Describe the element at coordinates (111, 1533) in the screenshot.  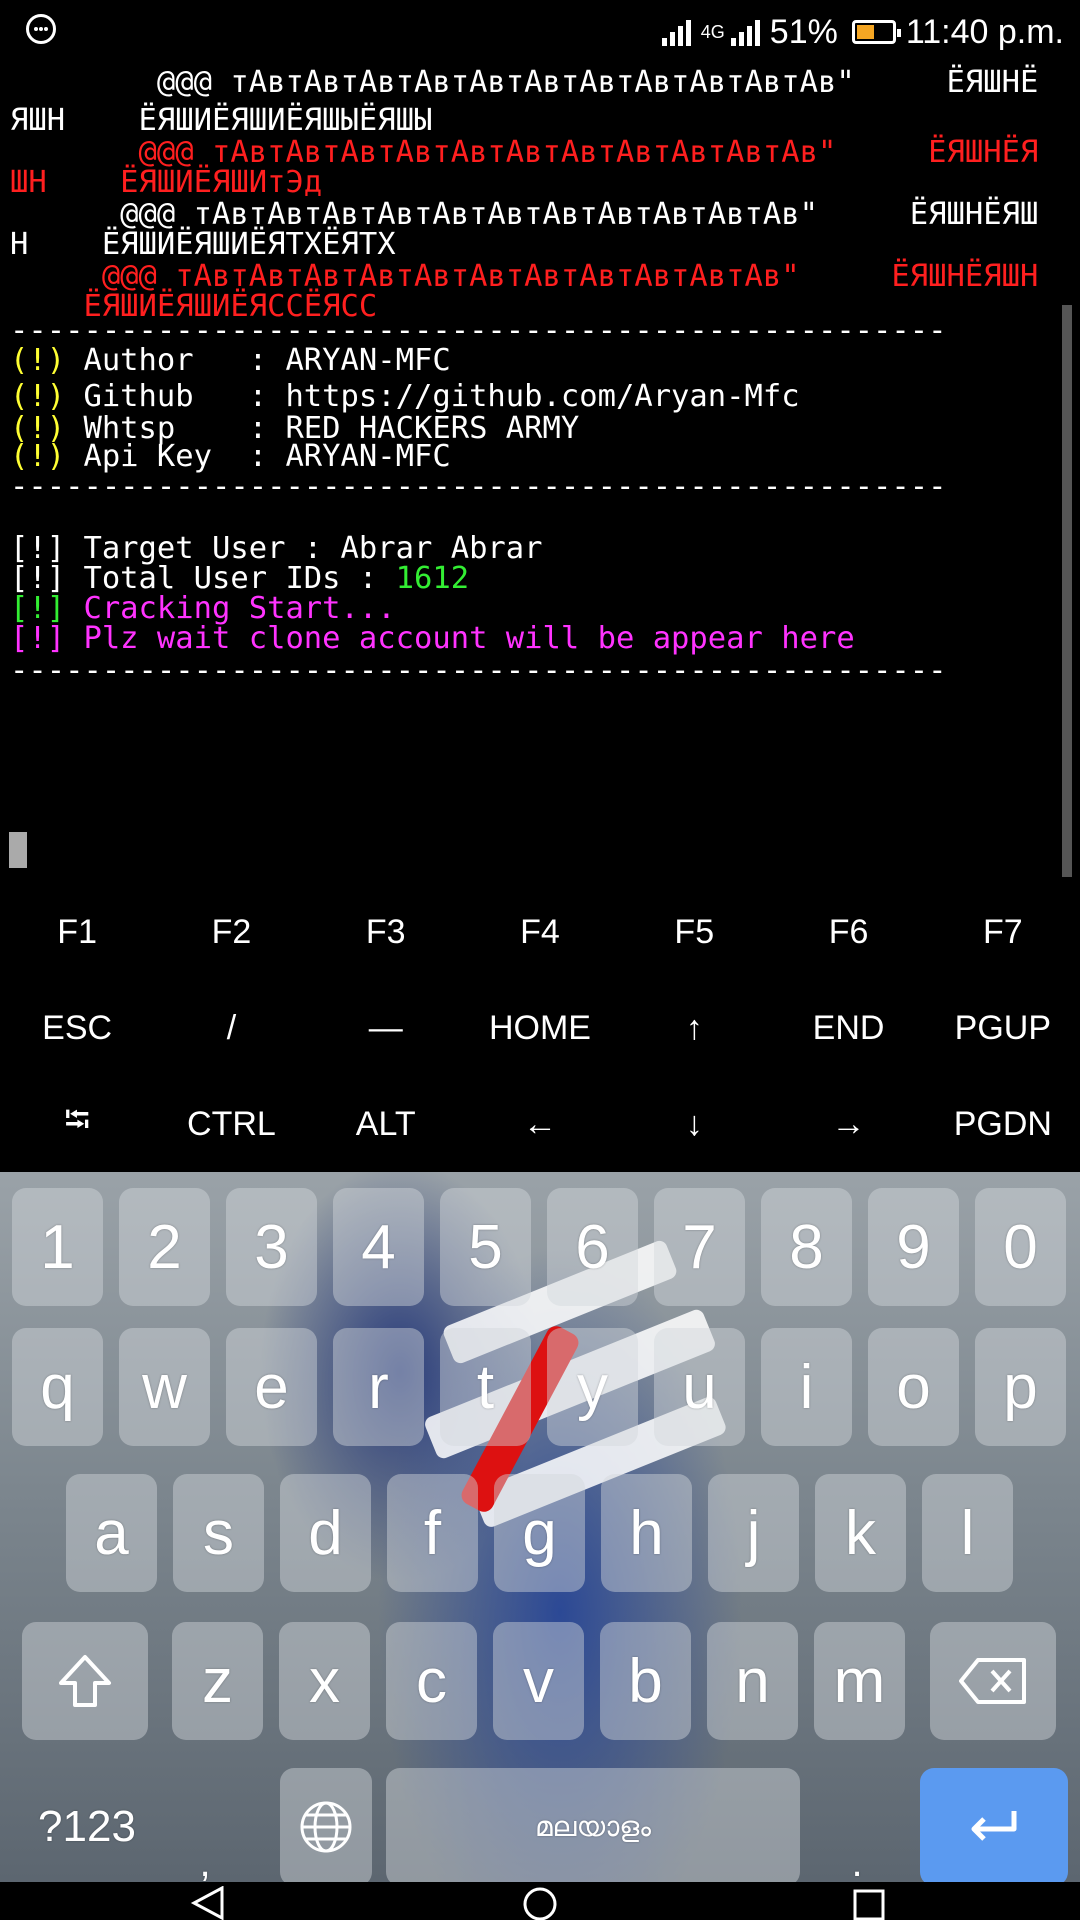
I see `key-a: a` at that location.